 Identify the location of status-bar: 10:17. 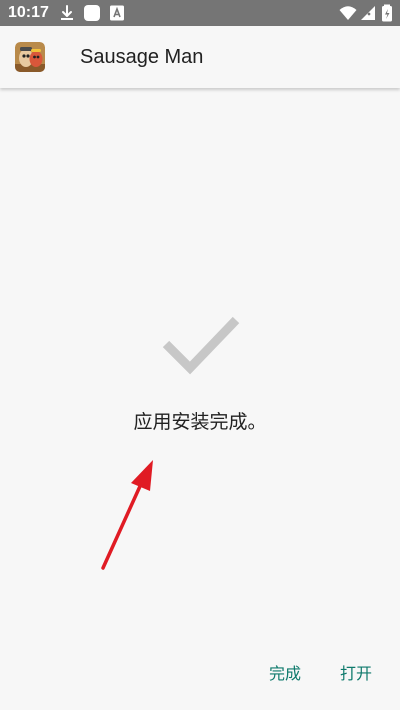
(200, 13).